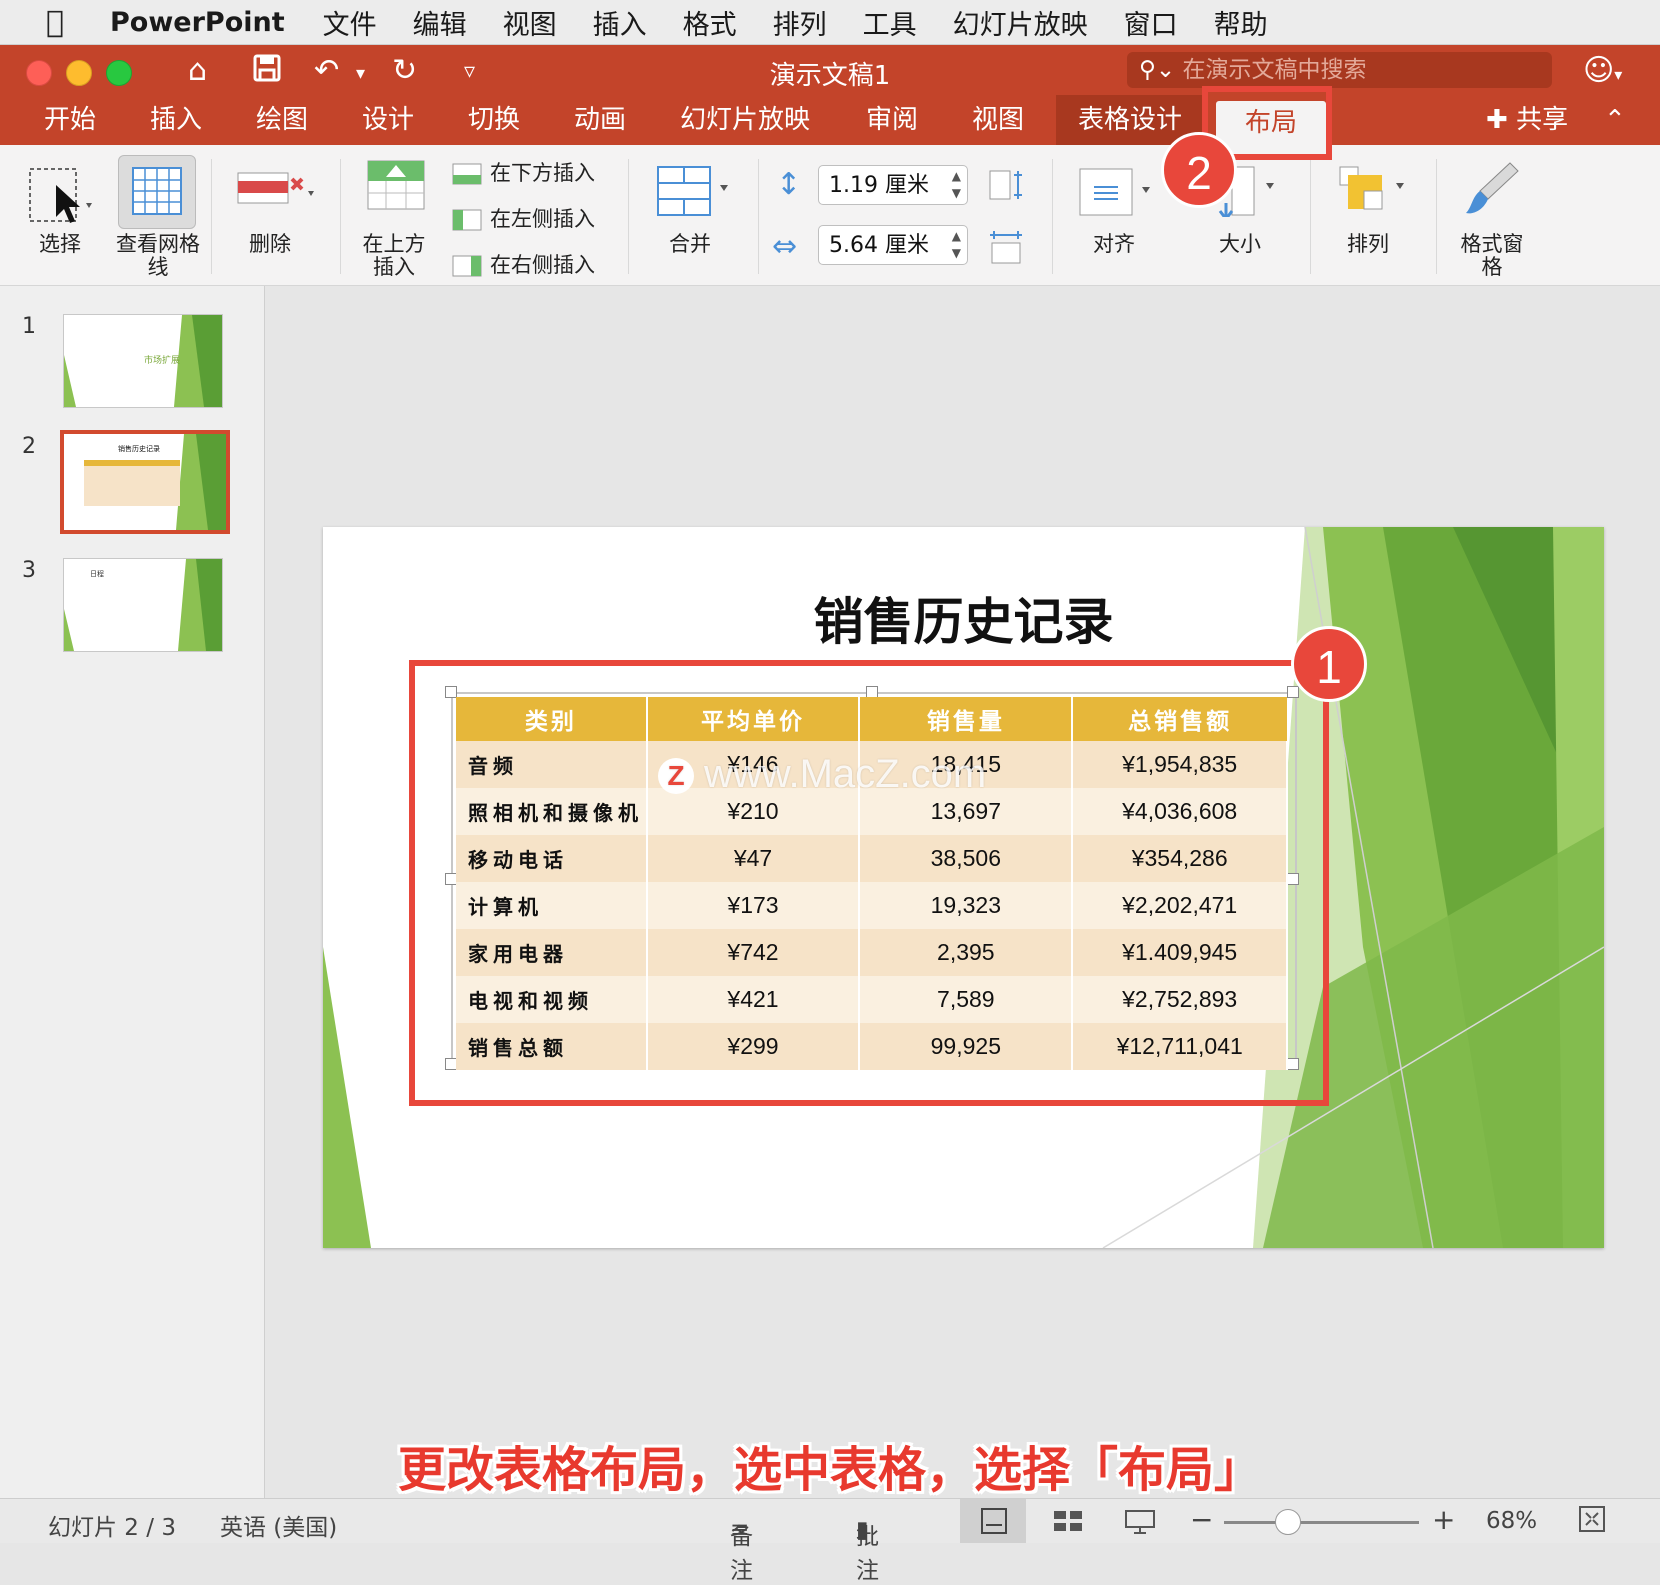  Describe the element at coordinates (789, 184) in the screenshot. I see `row-height-icon: ↕` at that location.